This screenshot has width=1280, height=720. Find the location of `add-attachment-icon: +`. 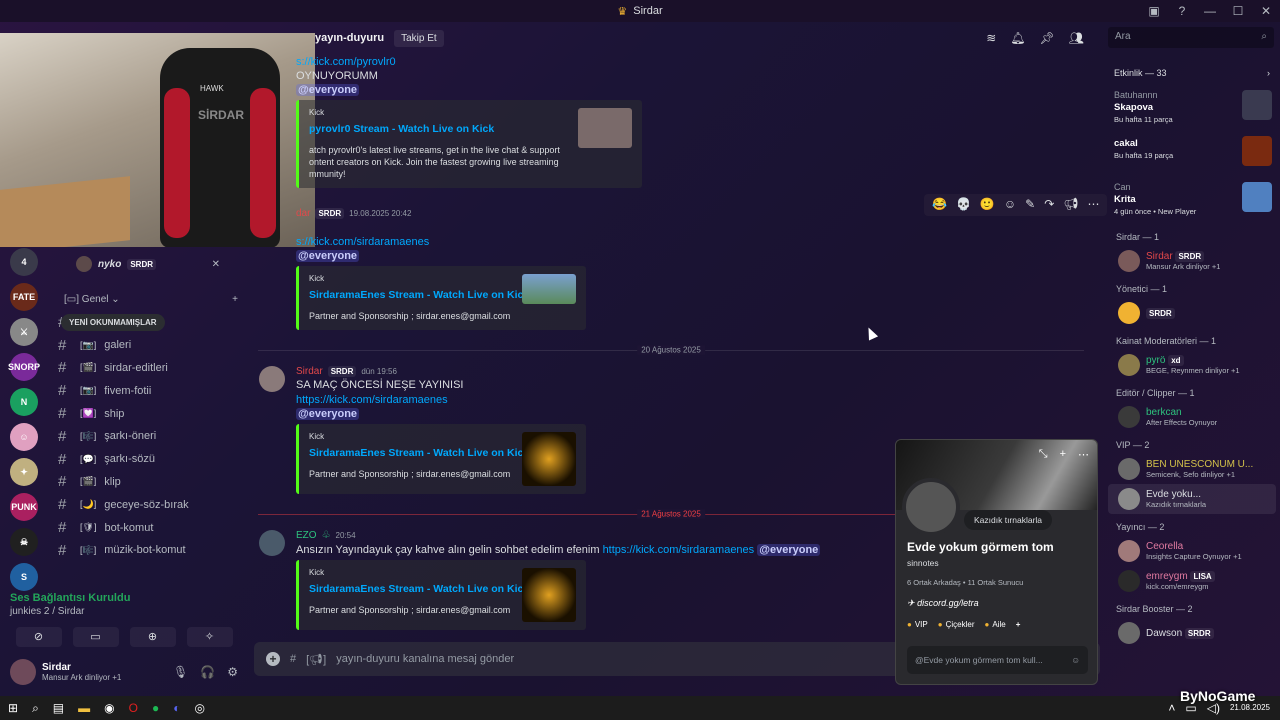

add-attachment-icon: + is located at coordinates (273, 659).